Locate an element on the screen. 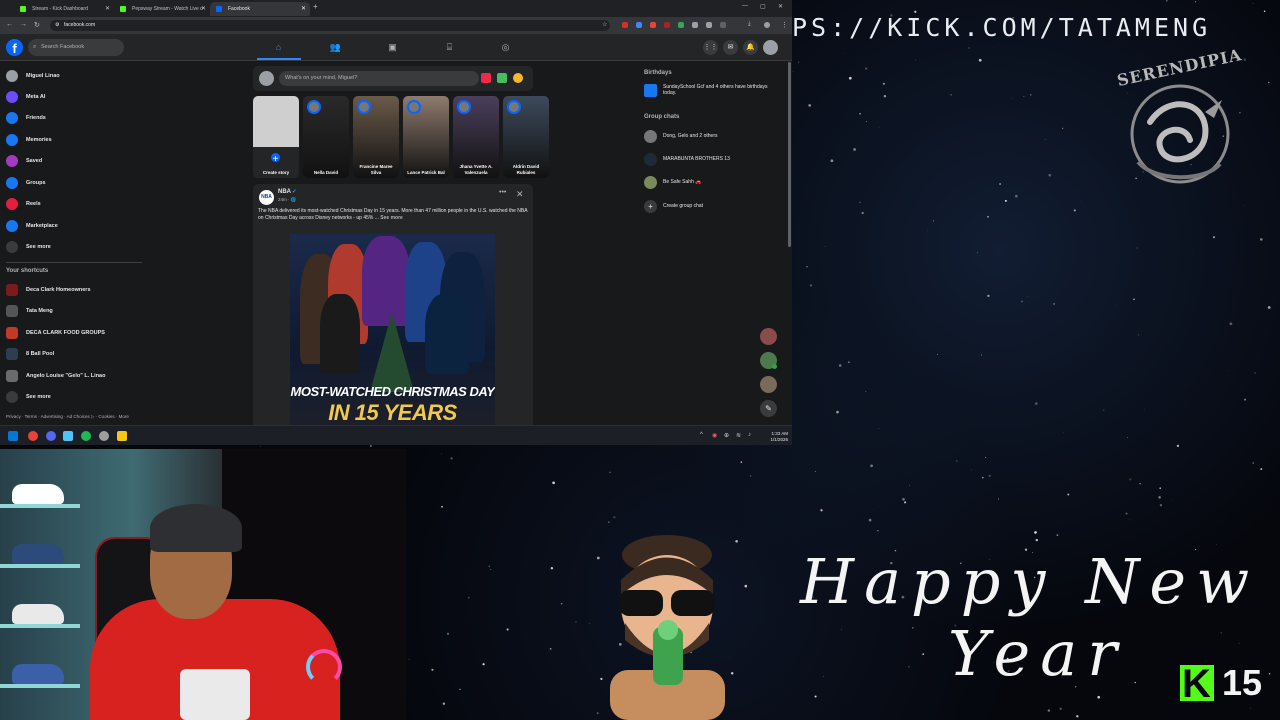 The height and width of the screenshot is (720, 1280). new-message-icon: ✎ is located at coordinates (768, 408).